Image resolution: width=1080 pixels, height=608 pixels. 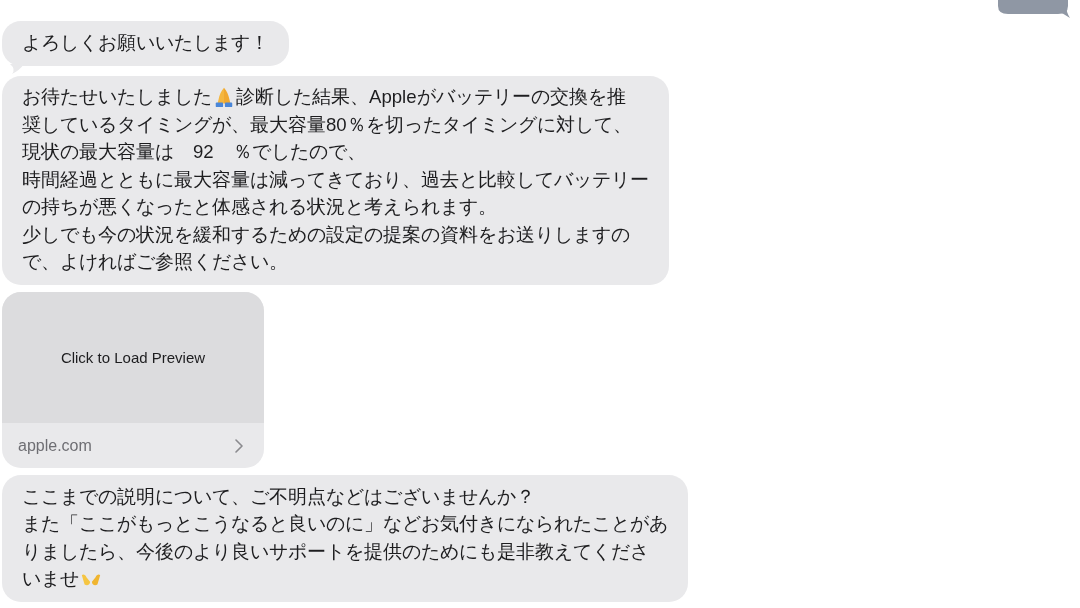 What do you see at coordinates (133, 357) in the screenshot?
I see `load-preview-link: Click to Load Preview` at bounding box center [133, 357].